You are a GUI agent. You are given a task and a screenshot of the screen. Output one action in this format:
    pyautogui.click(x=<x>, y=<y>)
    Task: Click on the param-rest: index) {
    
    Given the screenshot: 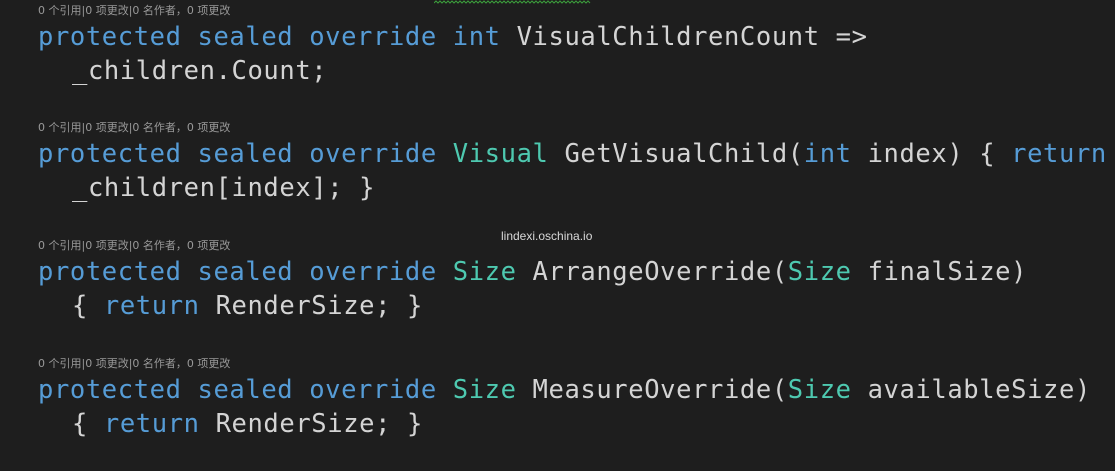 What is the action you would take?
    pyautogui.click(x=931, y=154)
    